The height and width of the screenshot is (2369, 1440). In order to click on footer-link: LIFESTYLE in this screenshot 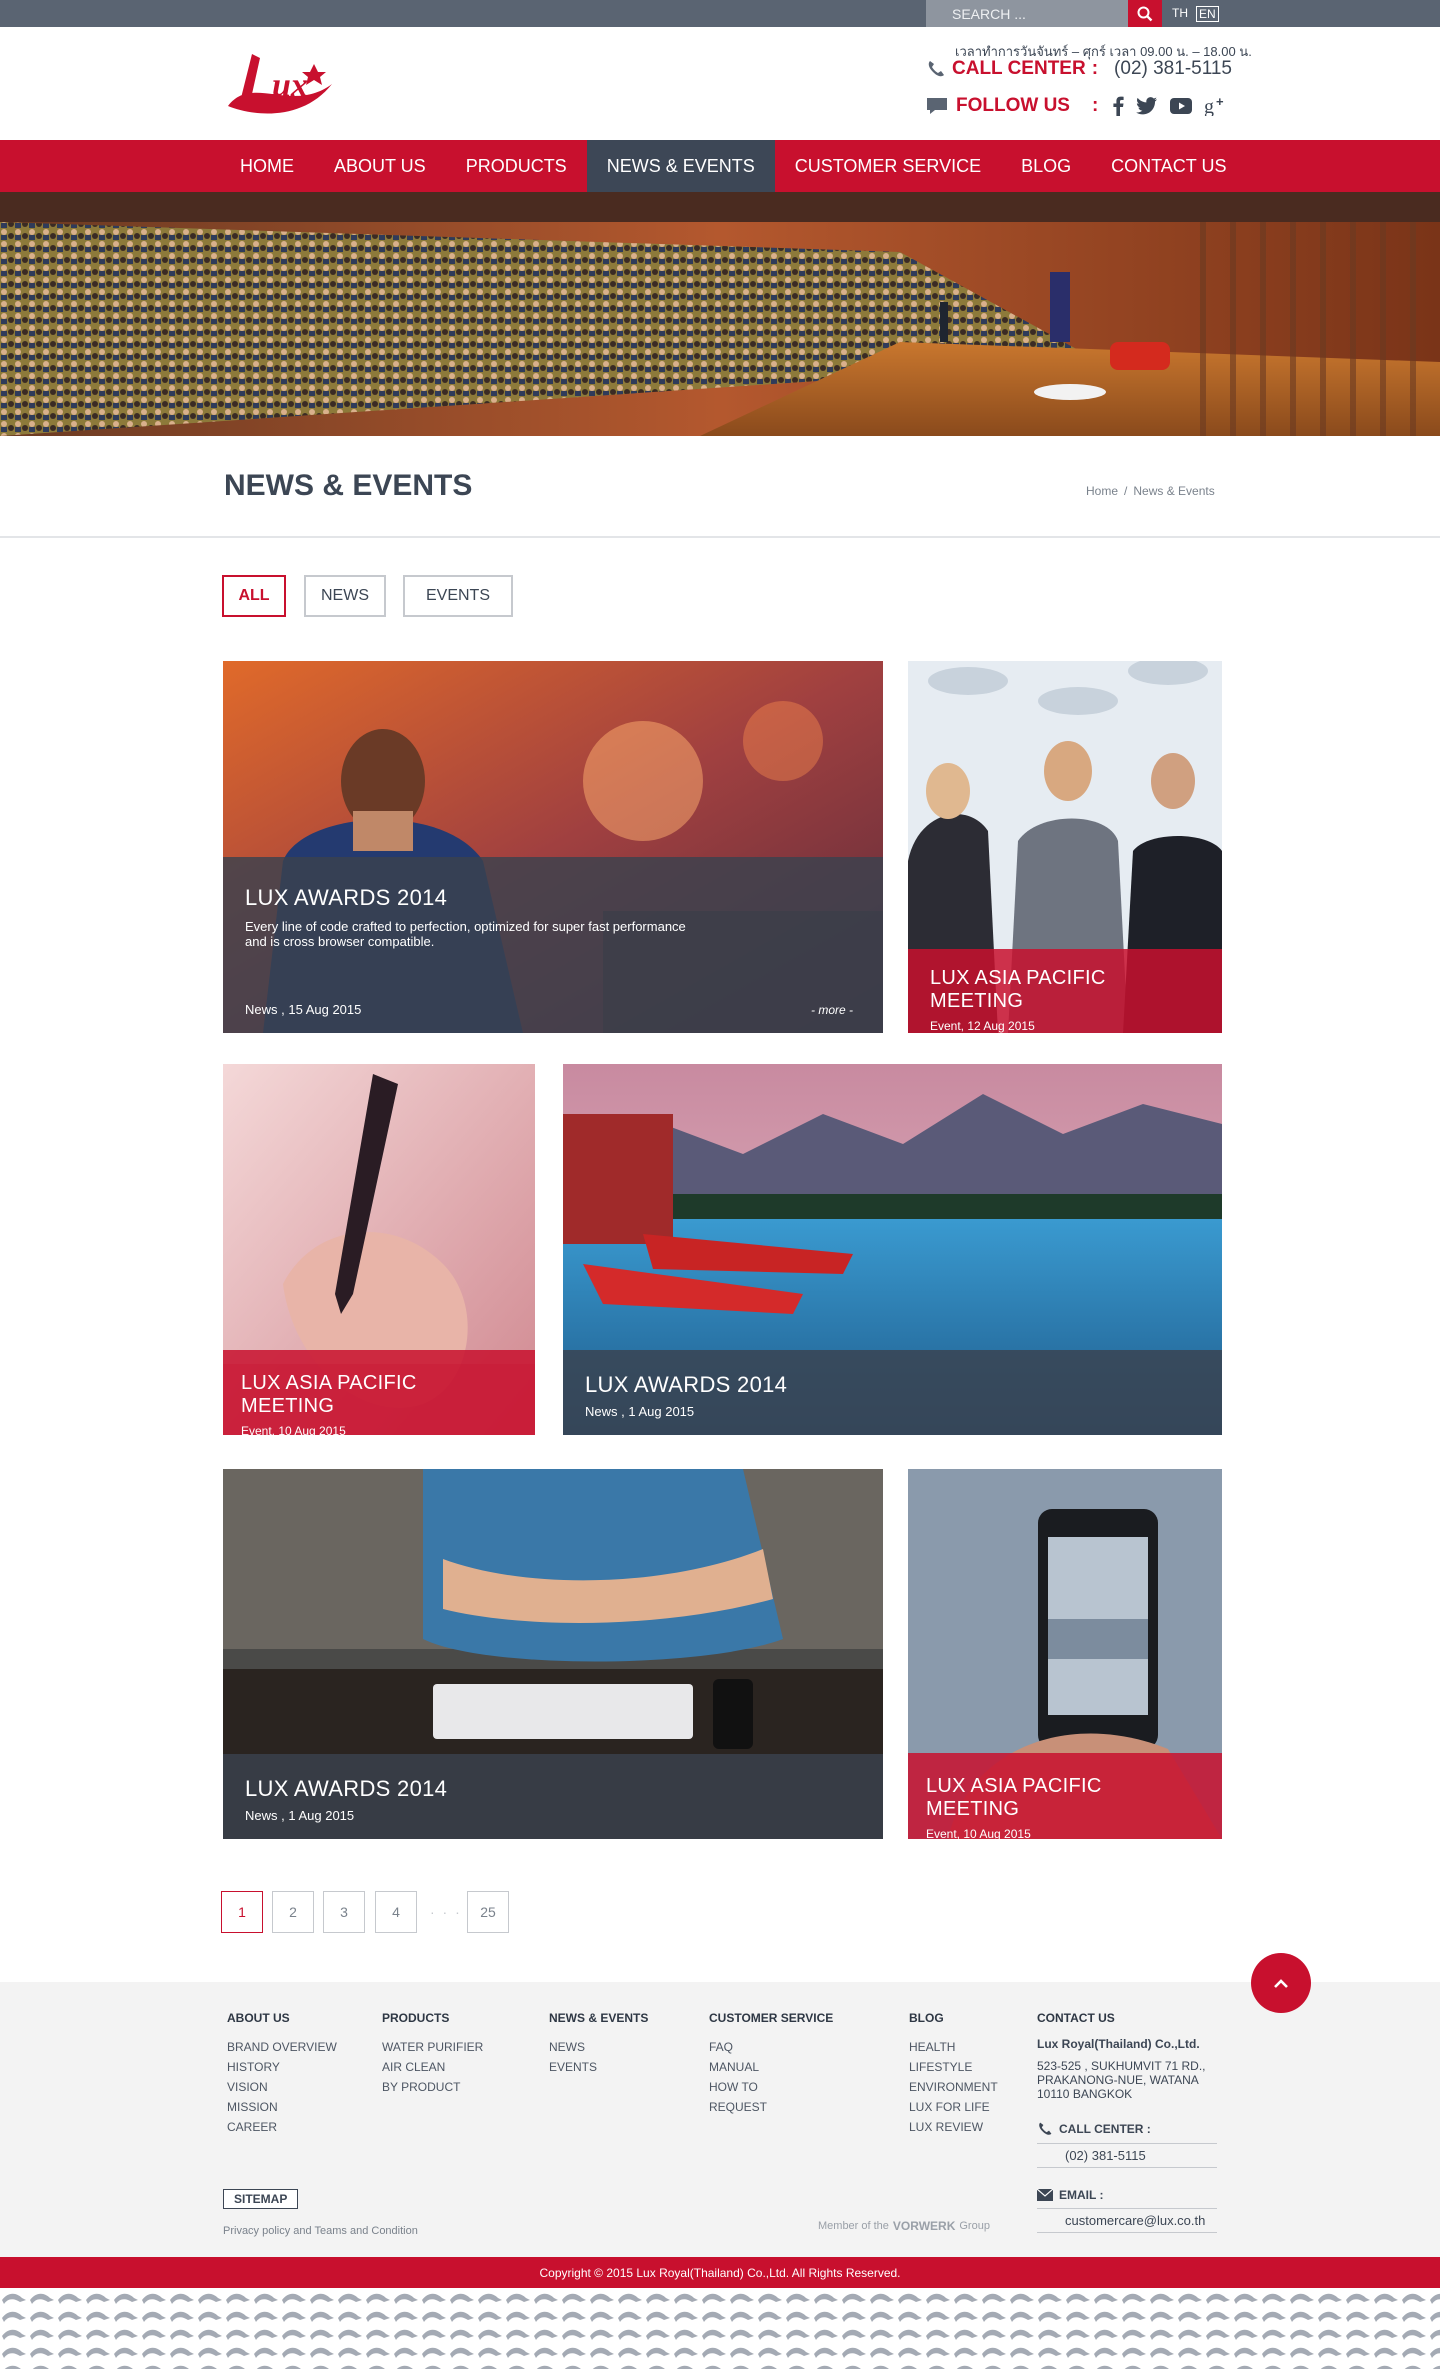, I will do `click(953, 2067)`.